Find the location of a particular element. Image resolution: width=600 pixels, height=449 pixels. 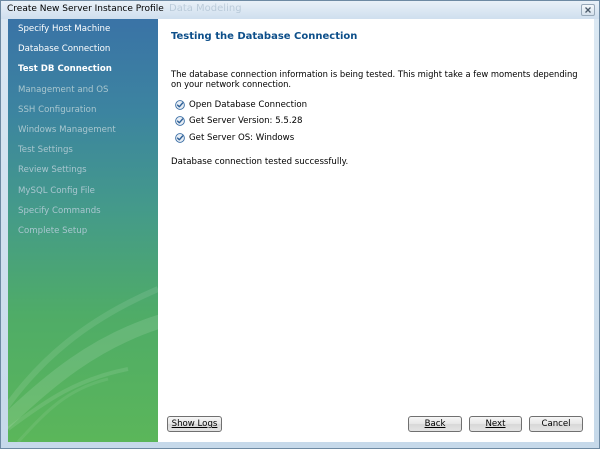

show-logs-button: Show Logs is located at coordinates (194, 424).